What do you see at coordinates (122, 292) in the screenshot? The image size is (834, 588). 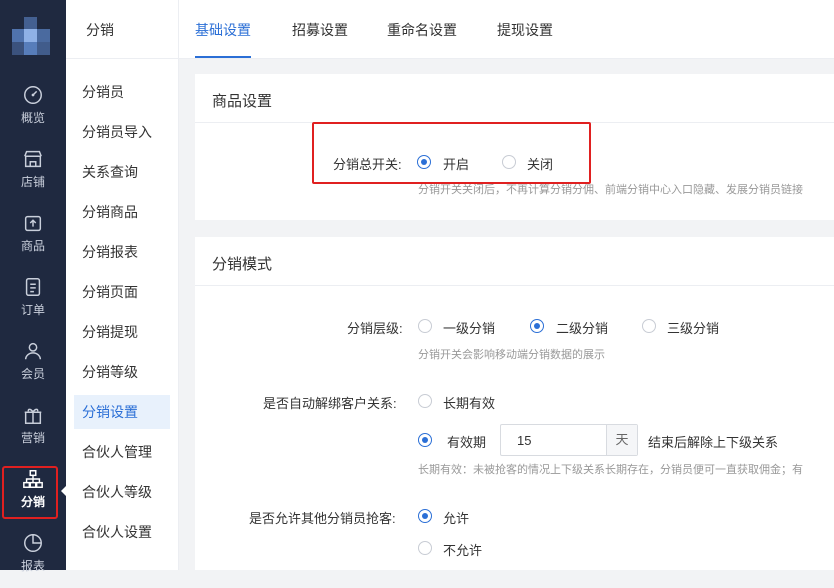 I see `submenu-item: 分销页面` at bounding box center [122, 292].